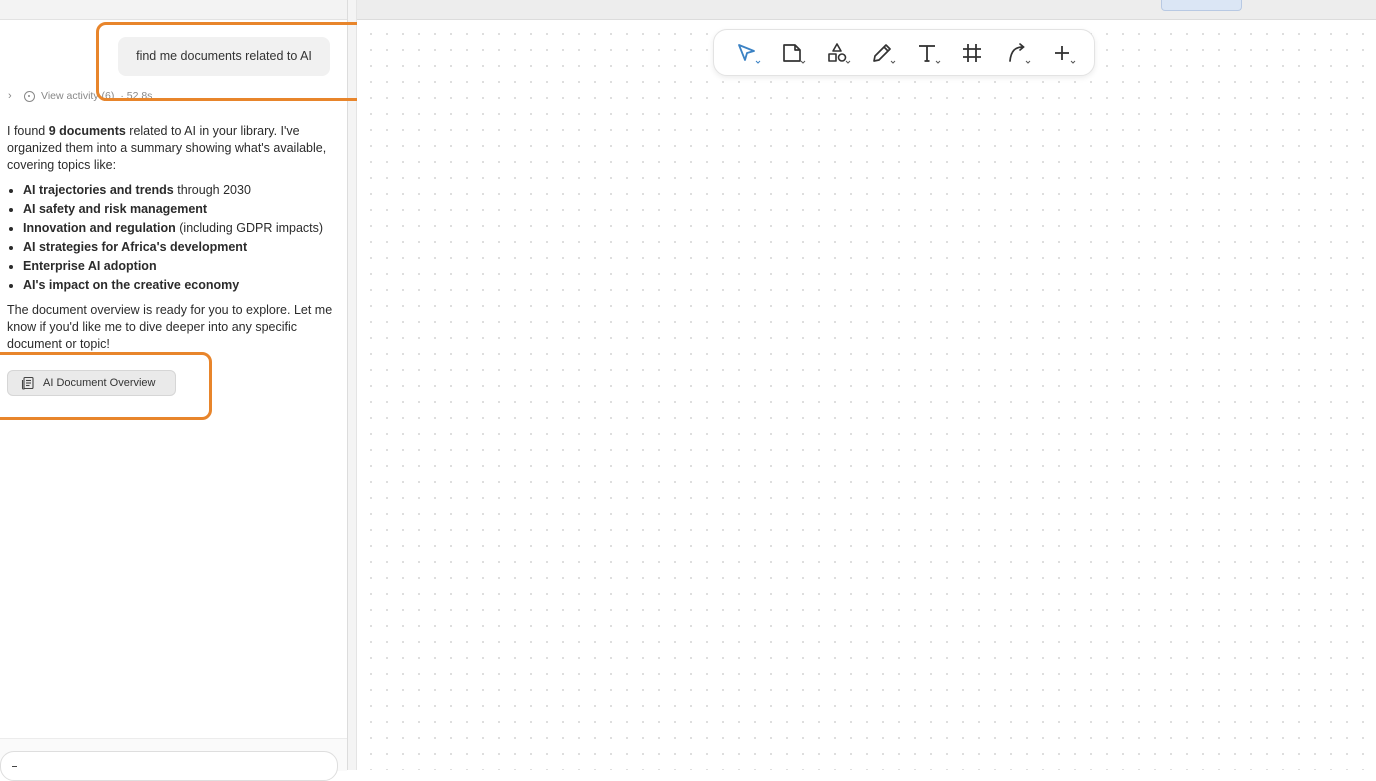 The width and height of the screenshot is (1376, 781). Describe the element at coordinates (180, 209) in the screenshot. I see `list-item: AI safety and risk management` at that location.